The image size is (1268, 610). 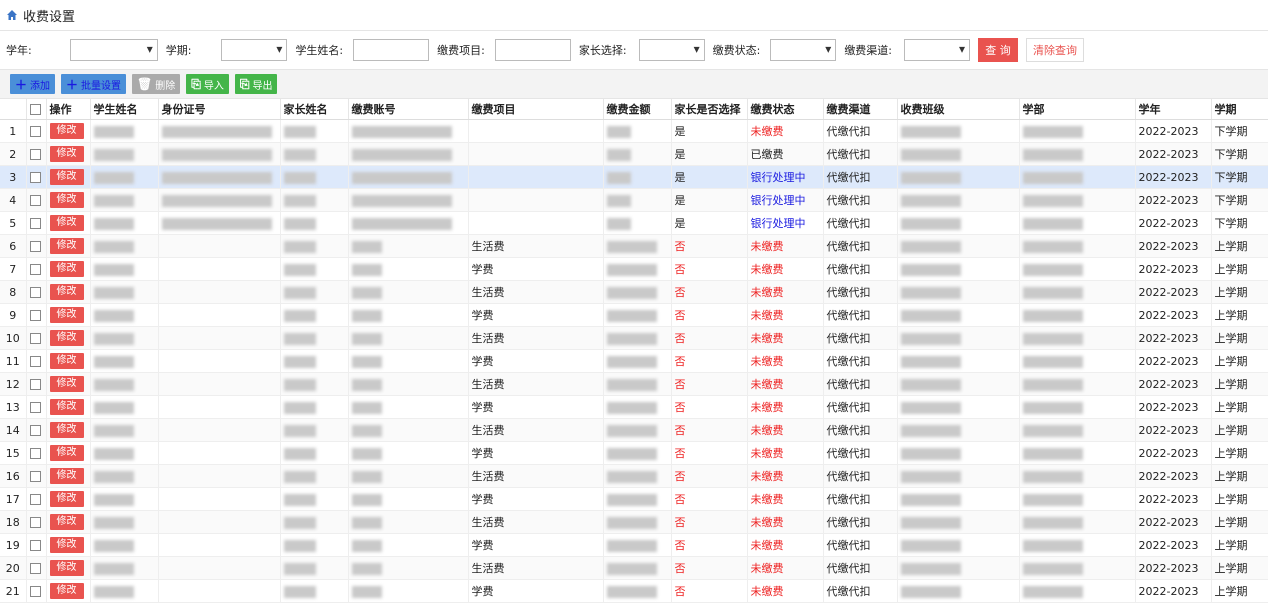 What do you see at coordinates (803, 50) in the screenshot?
I see `status-select` at bounding box center [803, 50].